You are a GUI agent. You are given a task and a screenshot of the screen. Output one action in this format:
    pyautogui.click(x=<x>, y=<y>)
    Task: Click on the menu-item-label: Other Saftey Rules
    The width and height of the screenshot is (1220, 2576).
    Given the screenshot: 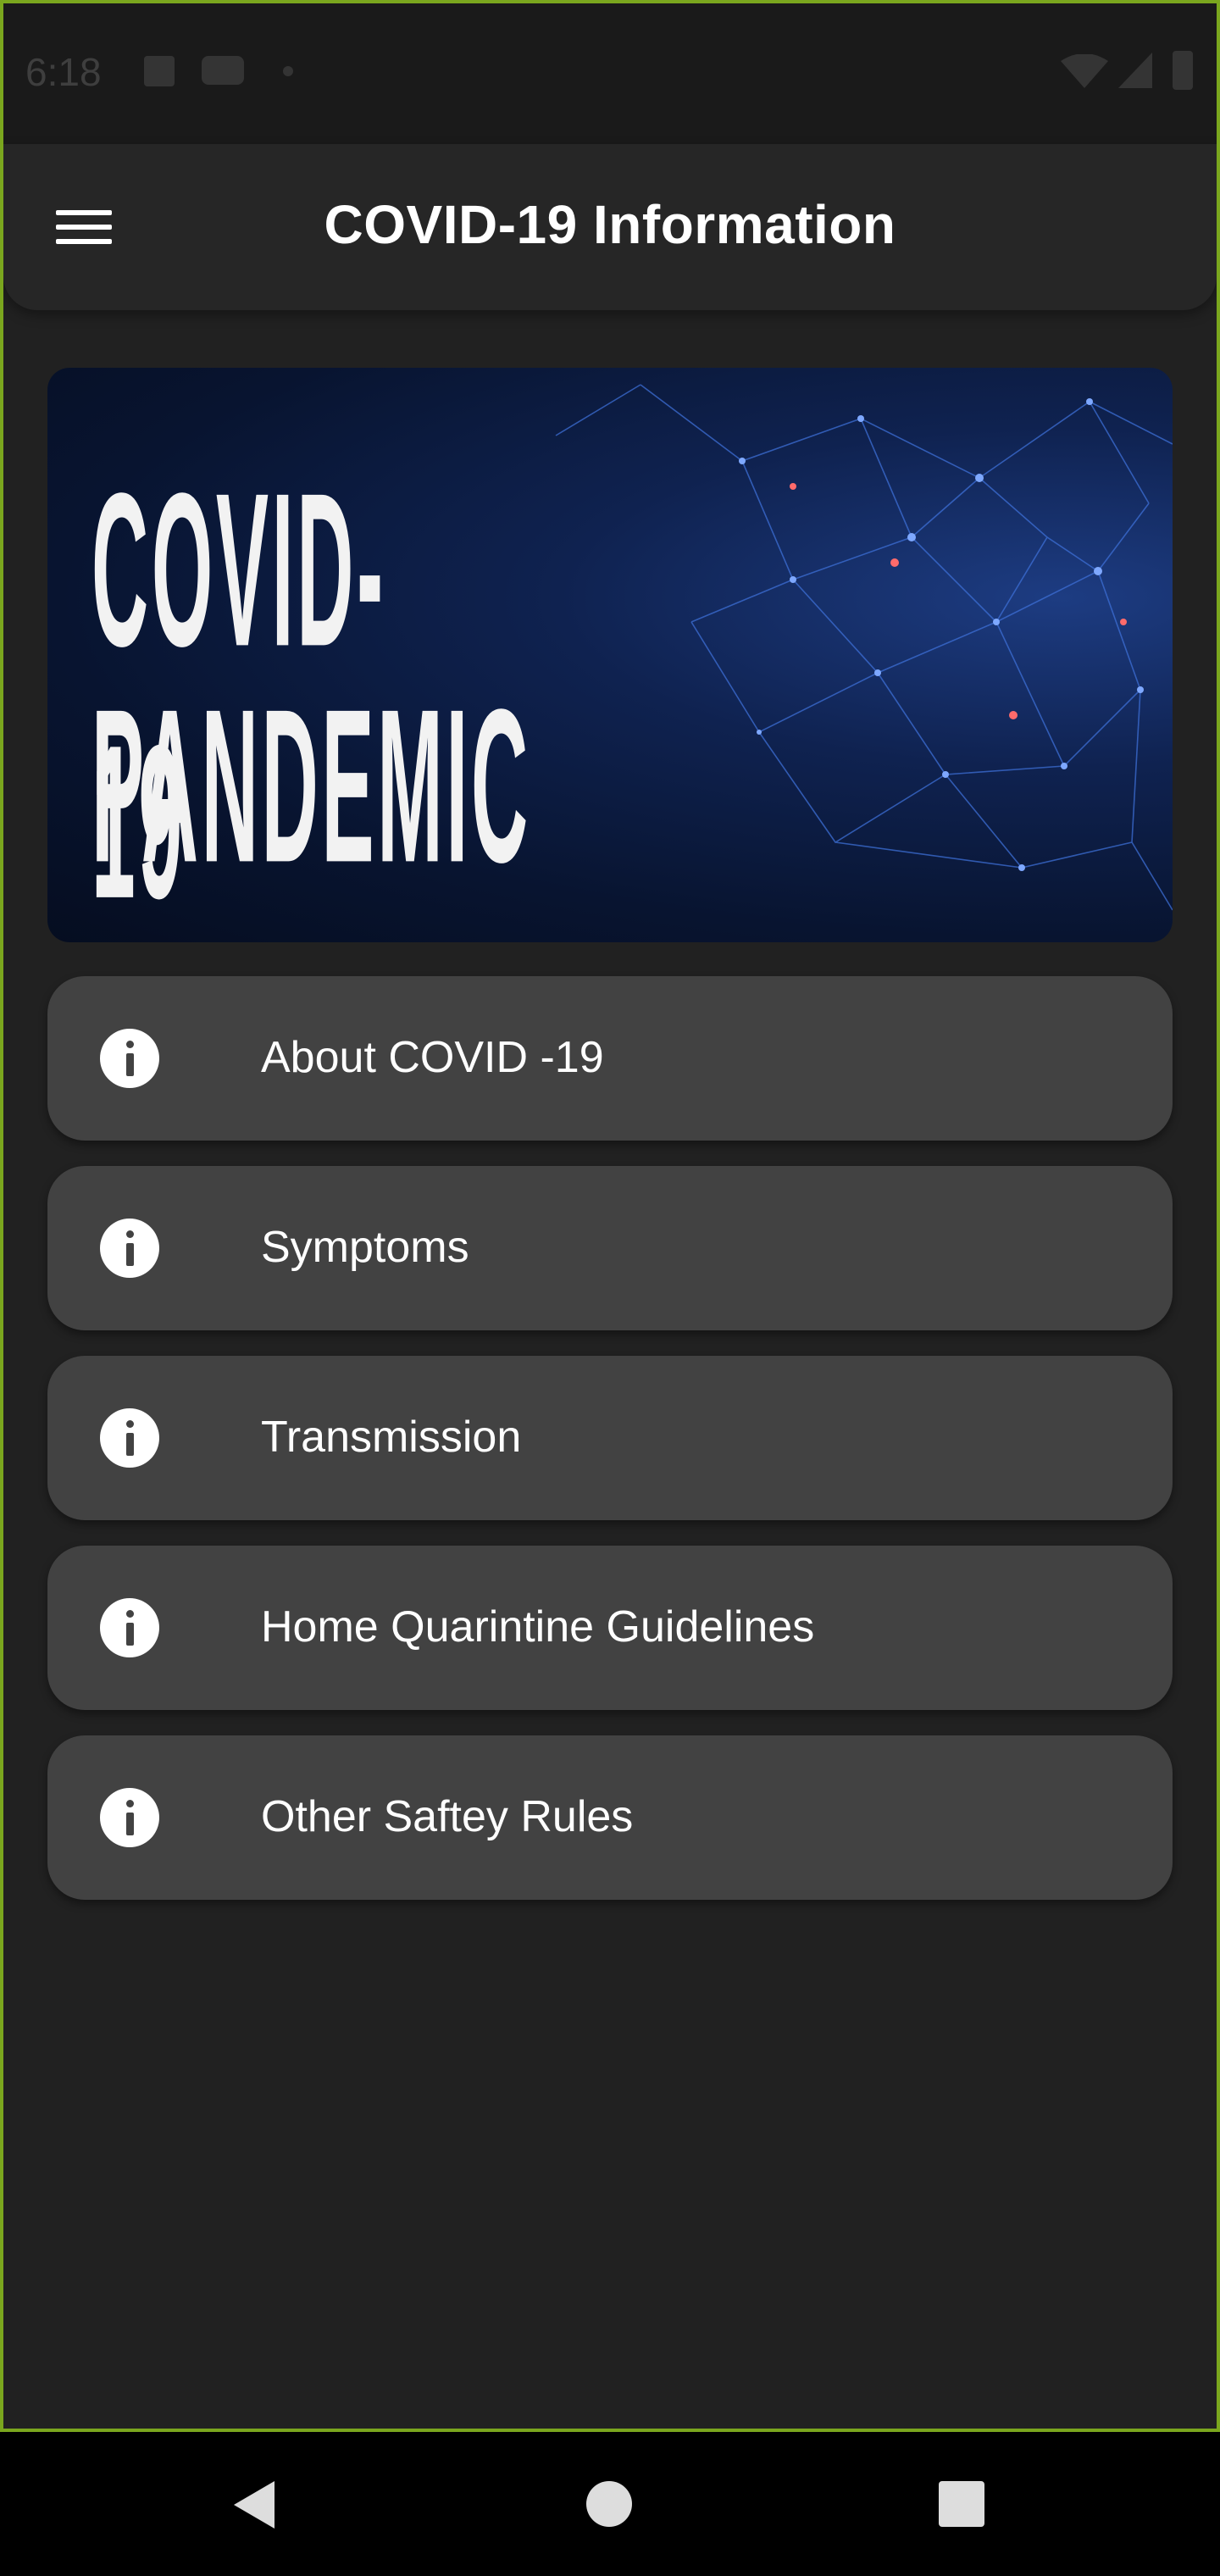 What is the action you would take?
    pyautogui.click(x=447, y=1816)
    